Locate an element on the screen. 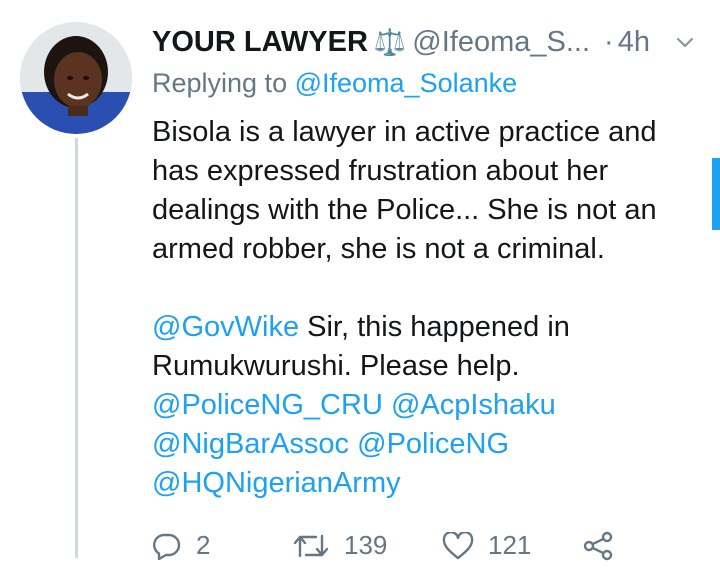 The width and height of the screenshot is (720, 584). reply-button: 2 is located at coordinates (222, 545).